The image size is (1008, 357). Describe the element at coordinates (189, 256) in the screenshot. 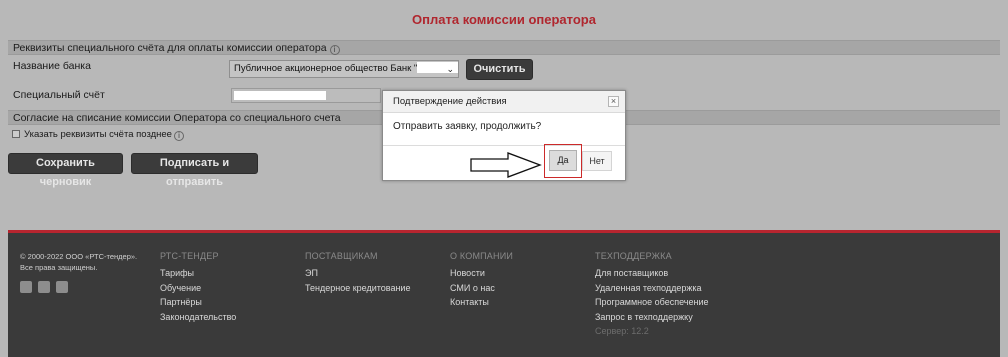

I see `footer-column-heading: РТС-ТЕНДЕР` at that location.